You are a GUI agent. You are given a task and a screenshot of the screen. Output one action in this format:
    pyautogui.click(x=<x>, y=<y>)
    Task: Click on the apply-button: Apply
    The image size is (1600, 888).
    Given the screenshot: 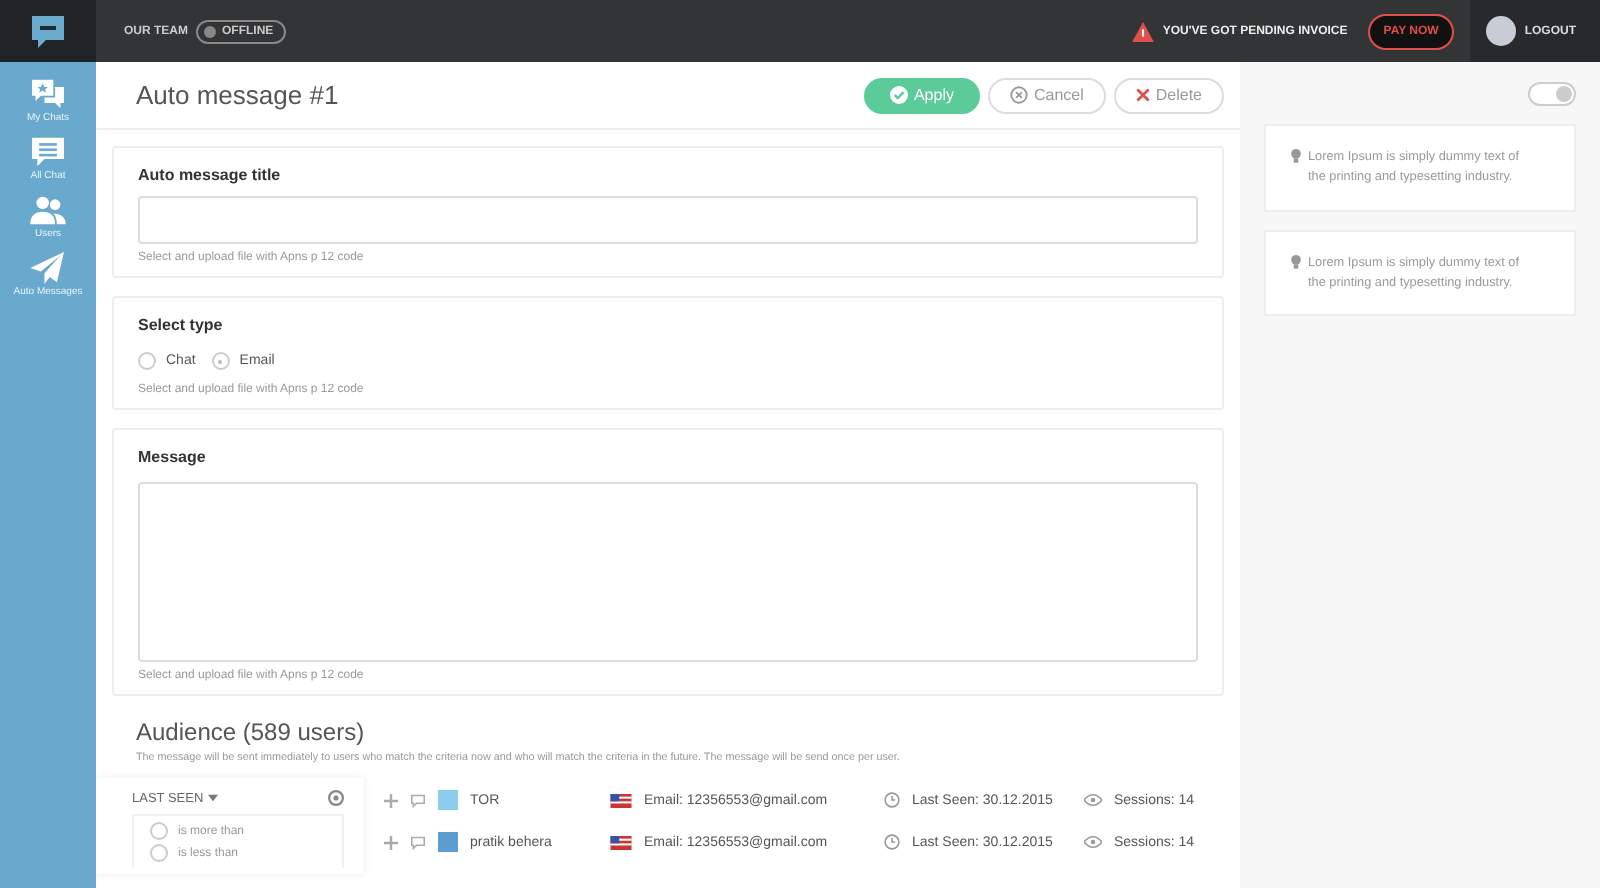 What is the action you would take?
    pyautogui.click(x=921, y=95)
    